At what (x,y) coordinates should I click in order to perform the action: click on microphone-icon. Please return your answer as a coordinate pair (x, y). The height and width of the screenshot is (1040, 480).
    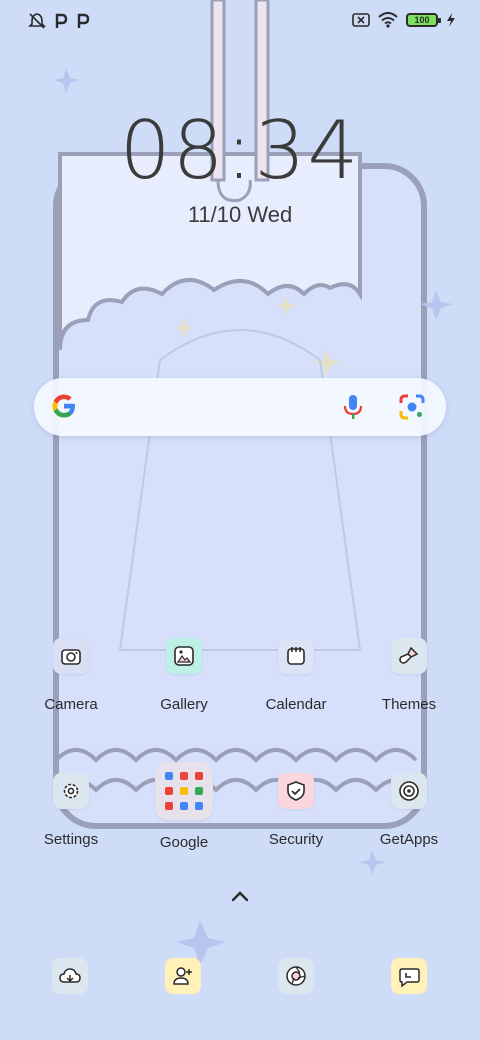
    Looking at the image, I should click on (353, 407).